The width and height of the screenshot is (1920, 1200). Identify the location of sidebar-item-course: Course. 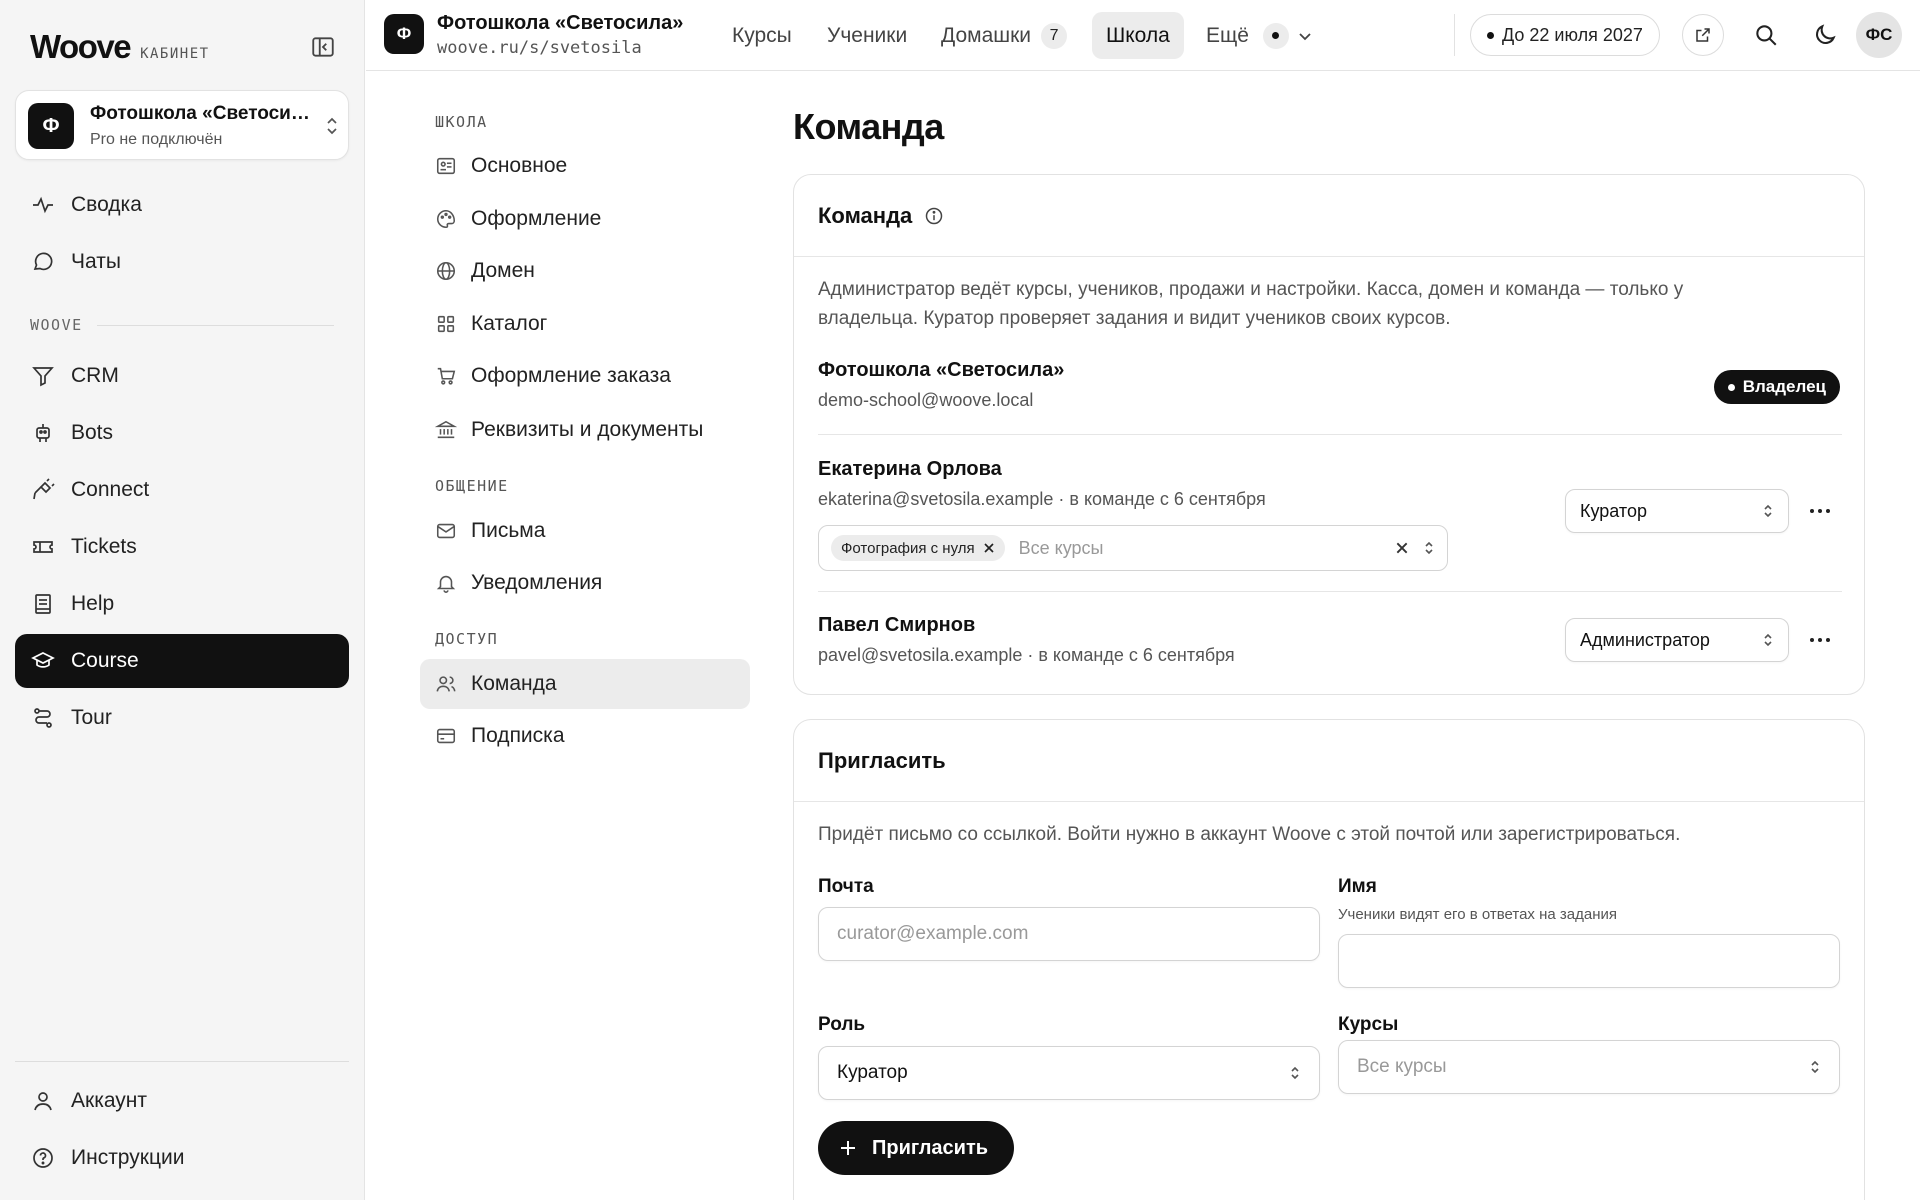
(182, 661).